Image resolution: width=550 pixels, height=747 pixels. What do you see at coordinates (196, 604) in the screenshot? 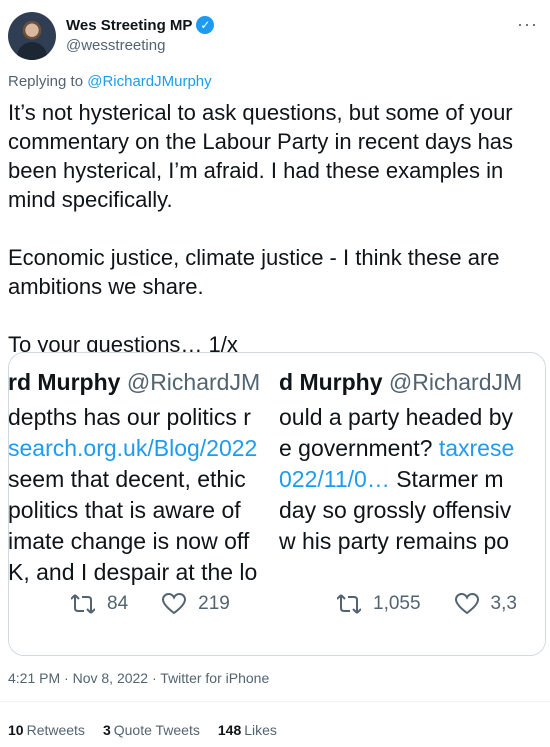
I see `quote-left-likes: 219` at bounding box center [196, 604].